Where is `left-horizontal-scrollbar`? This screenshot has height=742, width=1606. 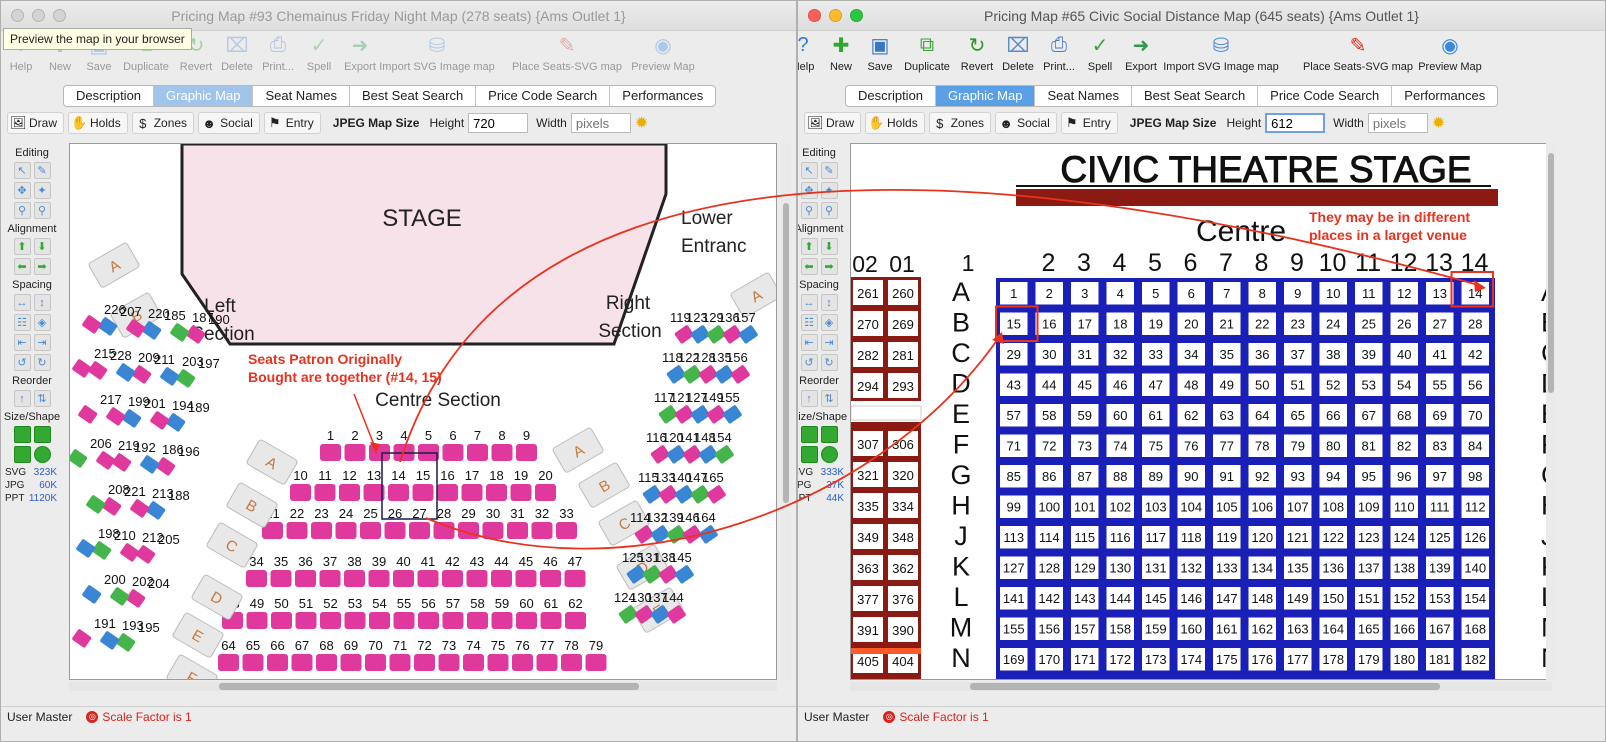 left-horizontal-scrollbar is located at coordinates (423, 686).